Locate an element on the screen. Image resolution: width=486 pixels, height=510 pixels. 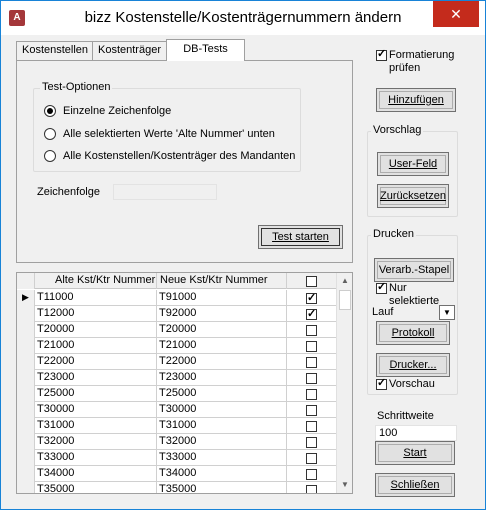
zuruecksetzen-button: Zurücksetzen is located at coordinates (413, 196).